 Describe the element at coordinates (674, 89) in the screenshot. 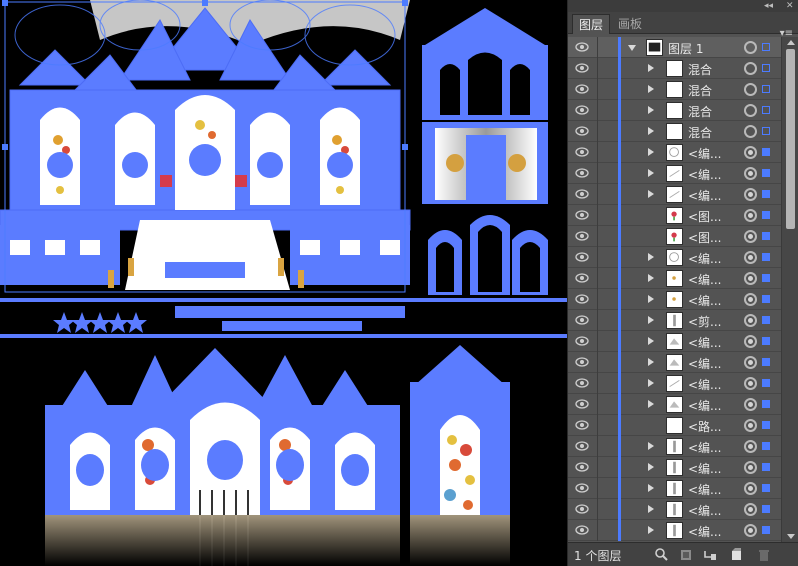

I see `layer-row: 混合` at that location.